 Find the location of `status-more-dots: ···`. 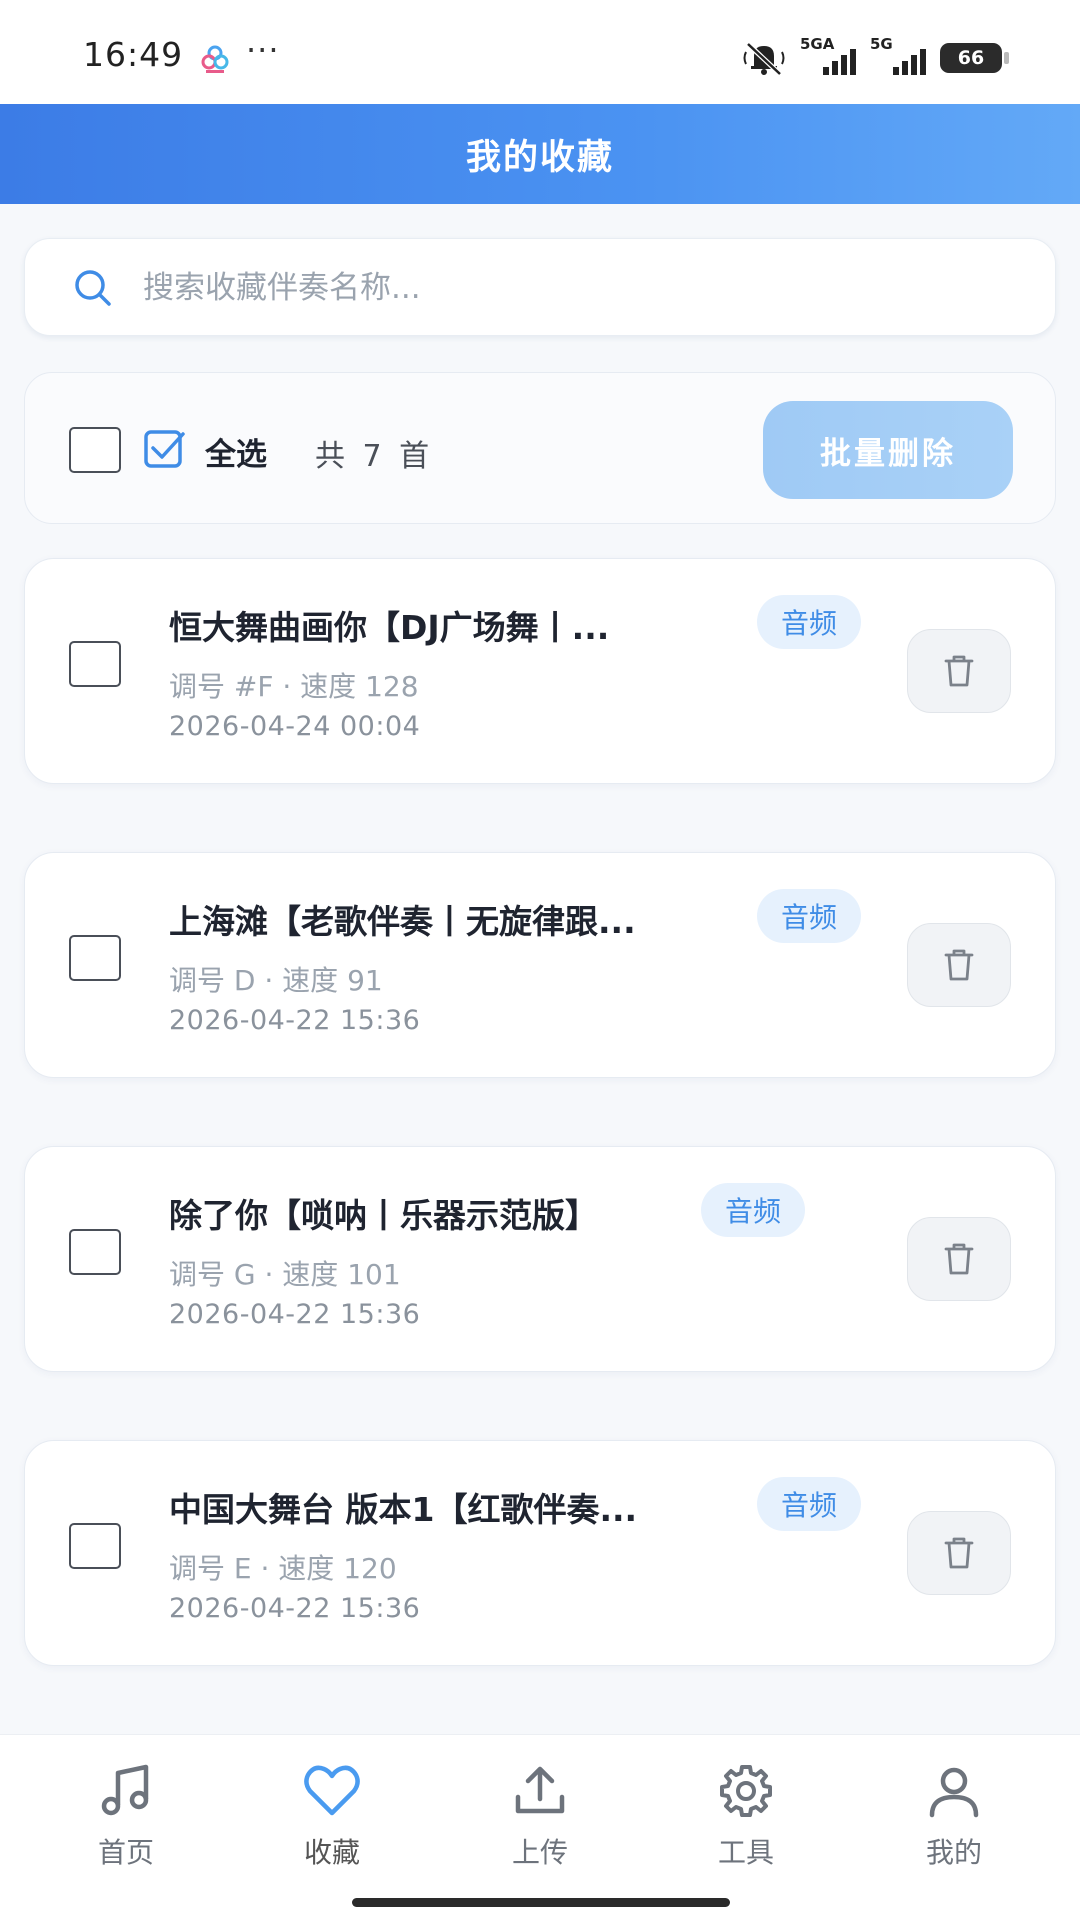

status-more-dots: ··· is located at coordinates (263, 50).